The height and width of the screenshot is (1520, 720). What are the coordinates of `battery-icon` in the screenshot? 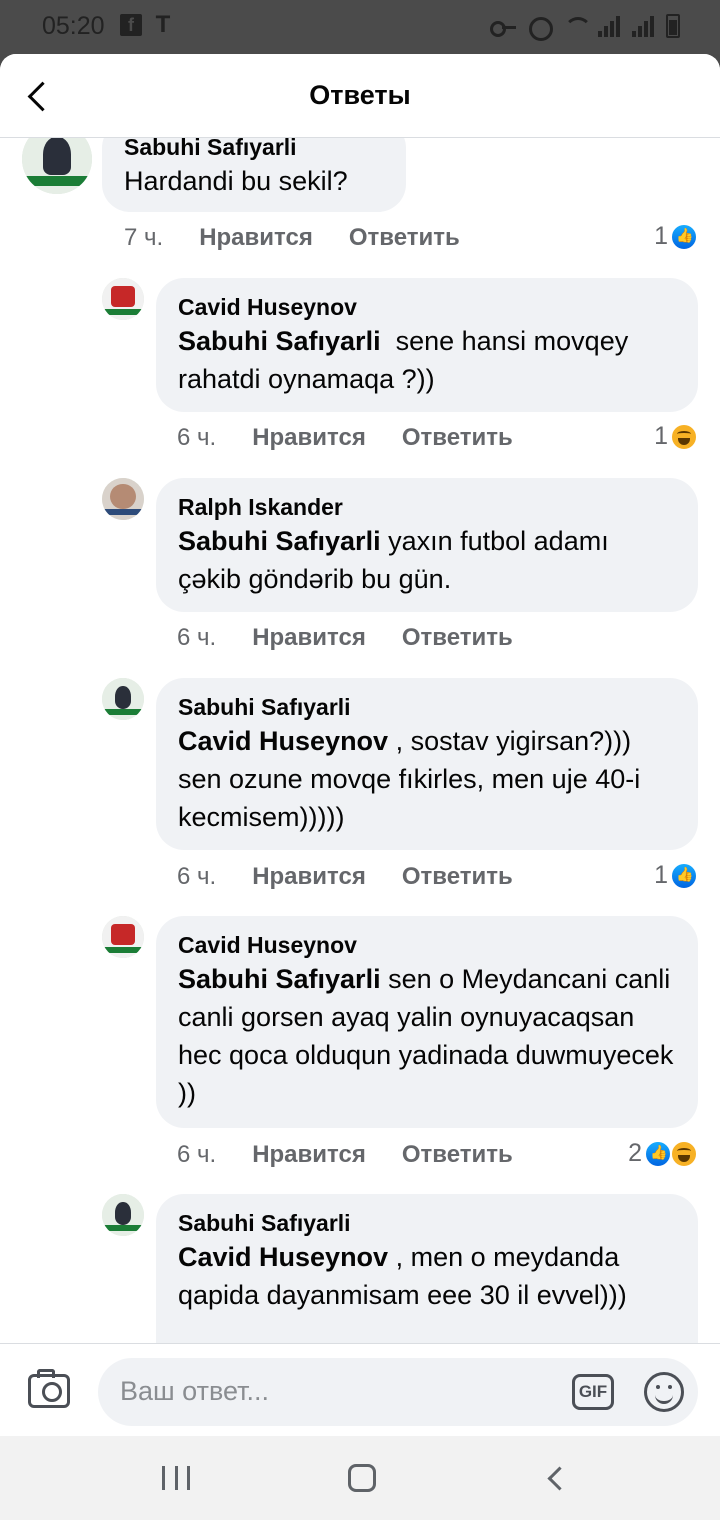 It's located at (673, 26).